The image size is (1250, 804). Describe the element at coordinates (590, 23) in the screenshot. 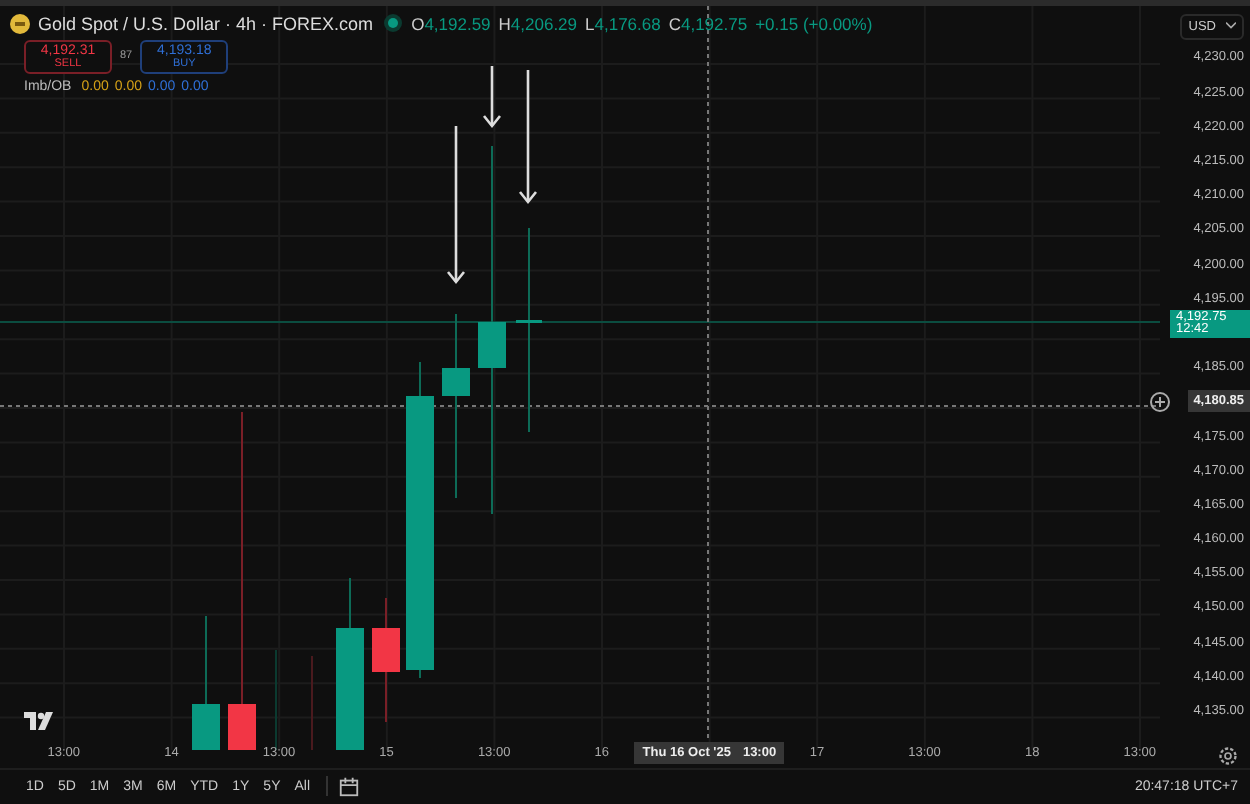

I see `ohlc-key: L` at that location.